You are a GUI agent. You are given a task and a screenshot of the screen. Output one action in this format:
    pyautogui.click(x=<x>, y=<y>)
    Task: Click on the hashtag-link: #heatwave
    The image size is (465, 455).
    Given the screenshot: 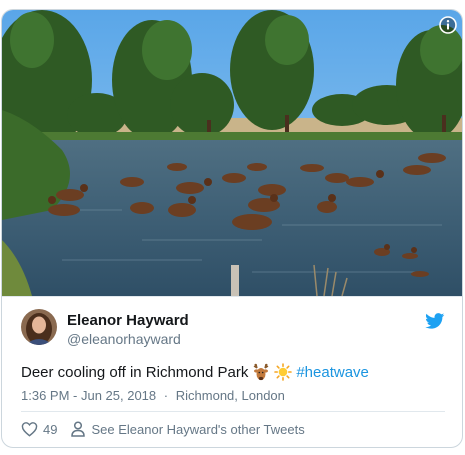 What is the action you would take?
    pyautogui.click(x=332, y=372)
    